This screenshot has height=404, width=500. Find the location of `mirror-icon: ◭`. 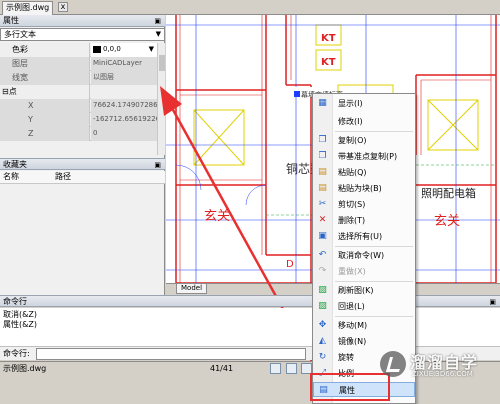

mirror-icon: ◭ is located at coordinates (322, 341).